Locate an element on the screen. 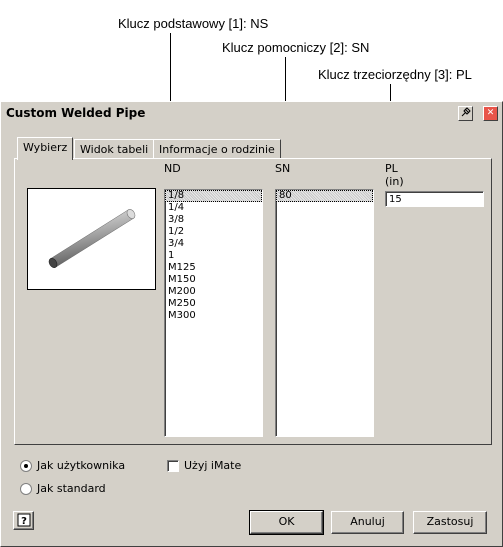 The width and height of the screenshot is (503, 547). tab-wybierz: Wybierz is located at coordinates (45, 148).